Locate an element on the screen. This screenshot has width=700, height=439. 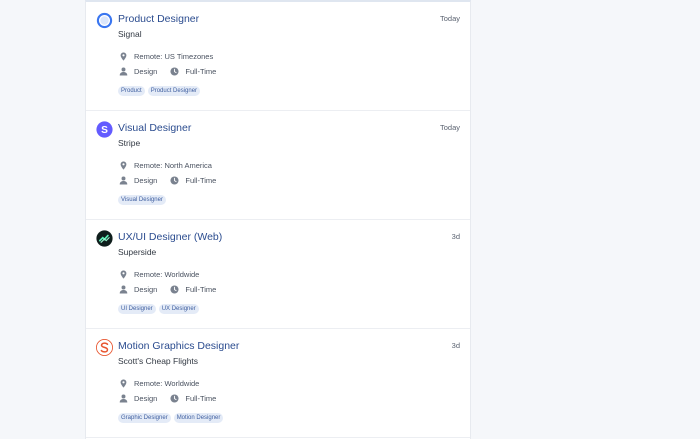
job-title: UX/UI Designer (Web) is located at coordinates (170, 237).